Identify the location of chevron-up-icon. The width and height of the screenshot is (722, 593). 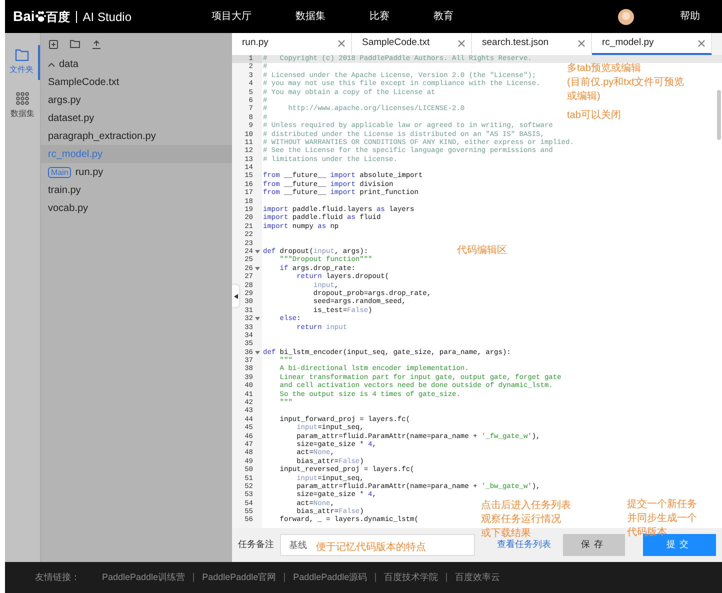
(51, 64).